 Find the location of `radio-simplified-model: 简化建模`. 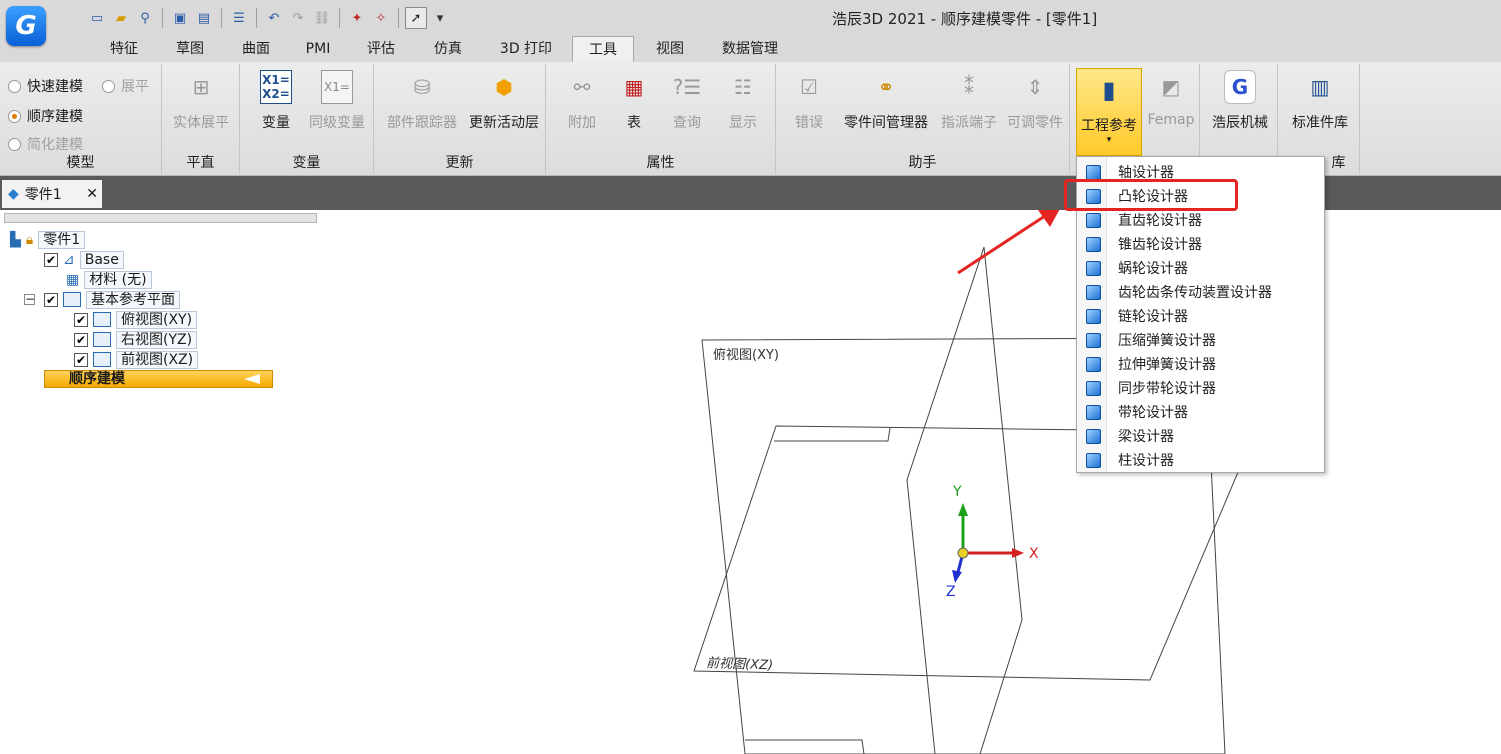

radio-simplified-model: 简化建模 is located at coordinates (45, 144).